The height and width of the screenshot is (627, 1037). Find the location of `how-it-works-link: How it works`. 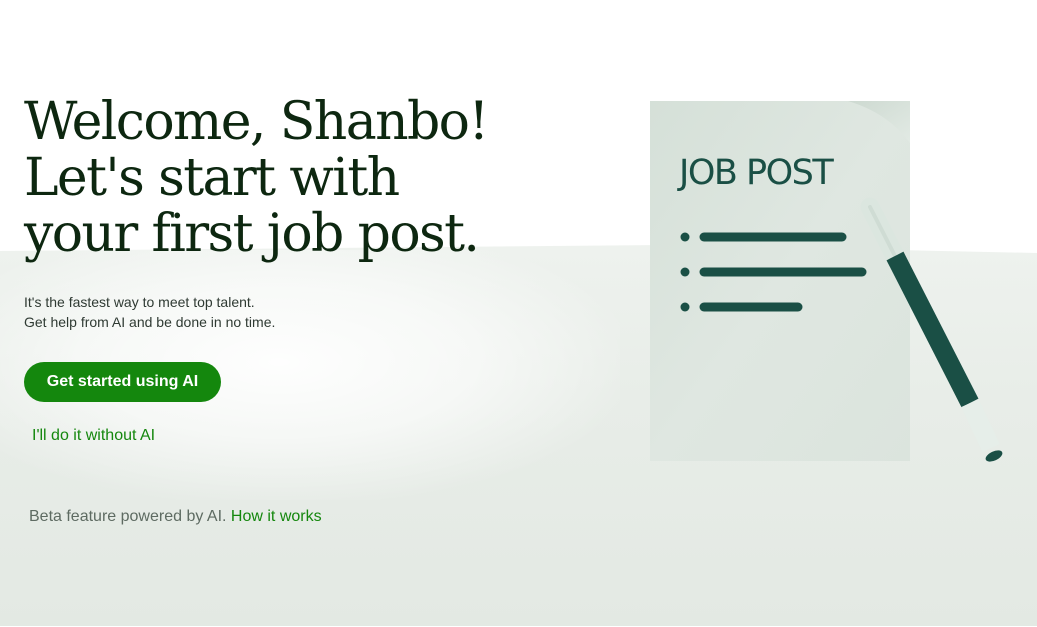

how-it-works-link: How it works is located at coordinates (276, 516).